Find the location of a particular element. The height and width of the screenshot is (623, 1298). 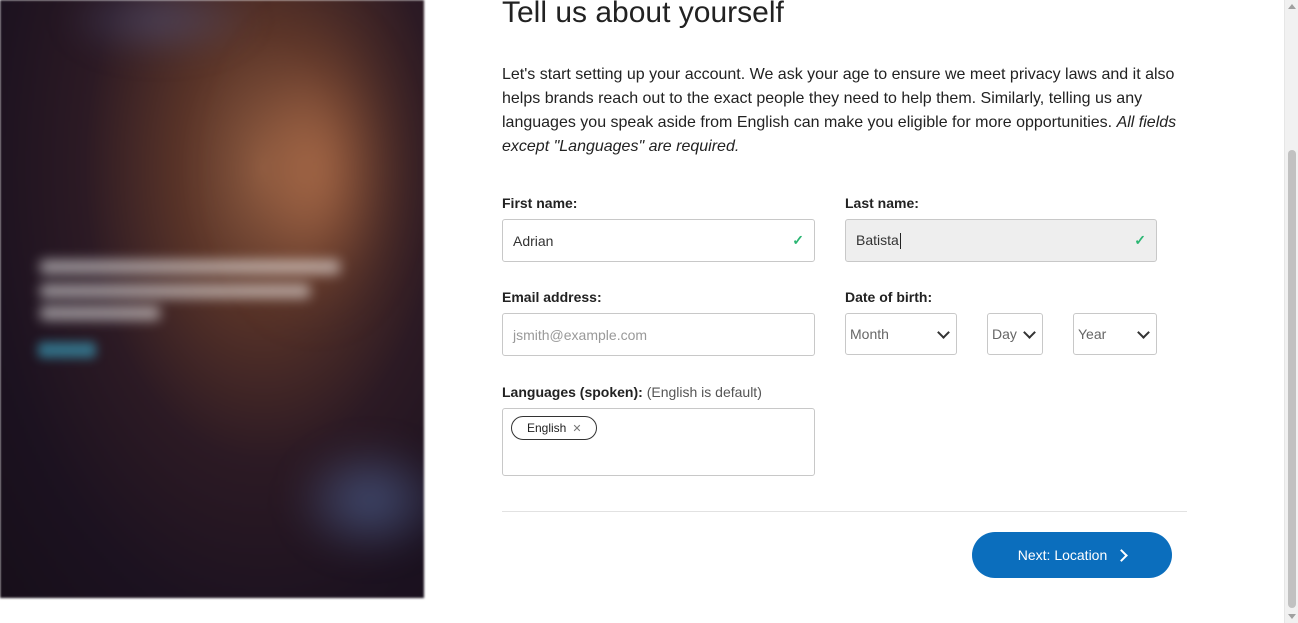

page-title: Tell us about yourself is located at coordinates (643, 14).